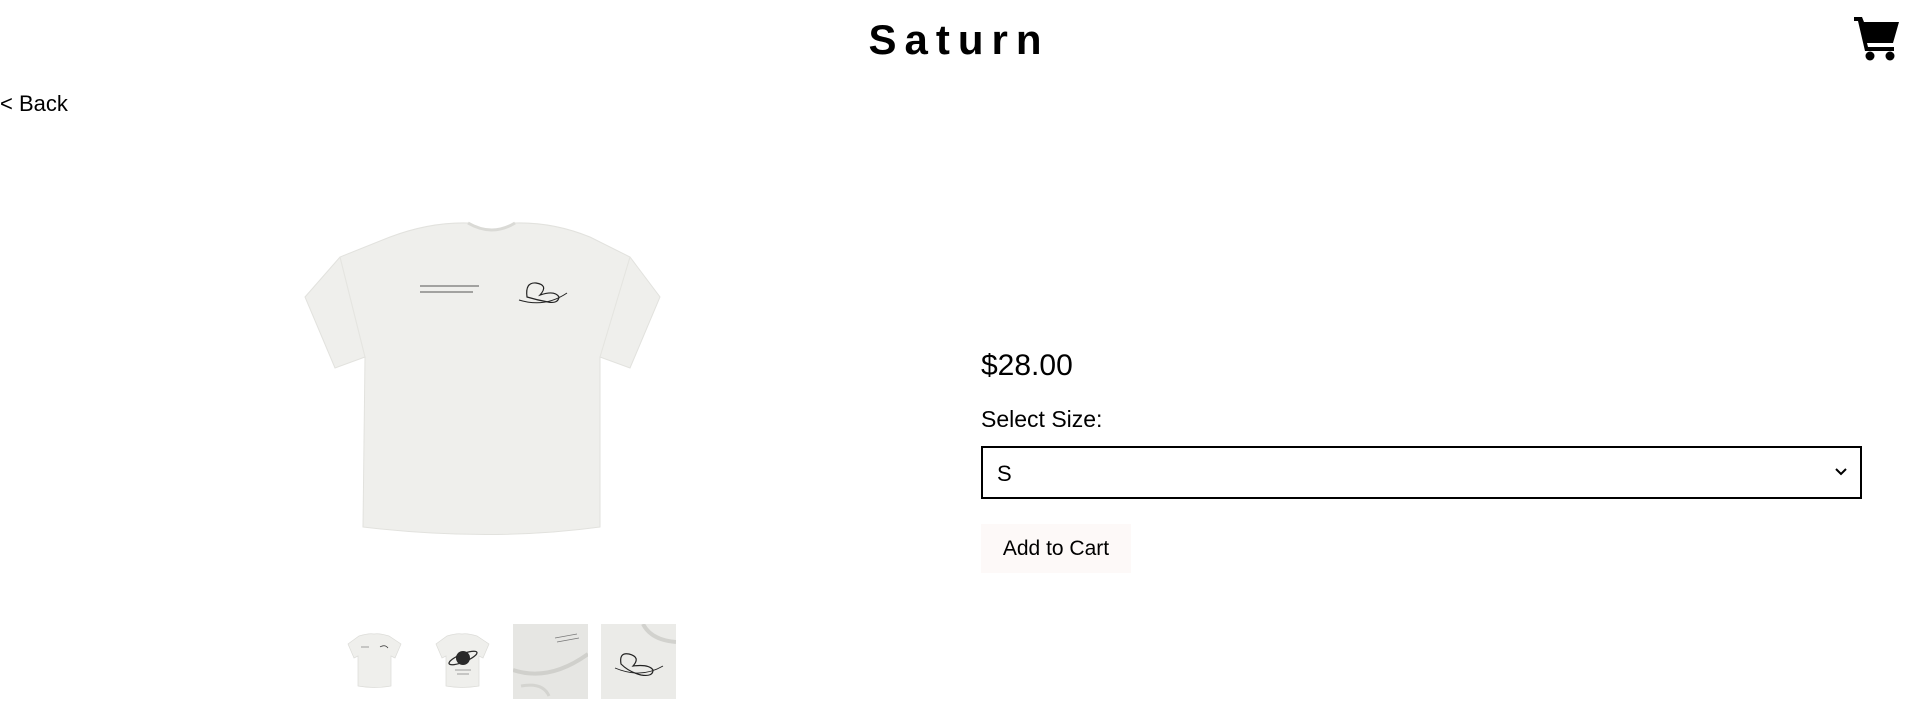 The height and width of the screenshot is (721, 1918). I want to click on thumbnail-strip, so click(506, 662).